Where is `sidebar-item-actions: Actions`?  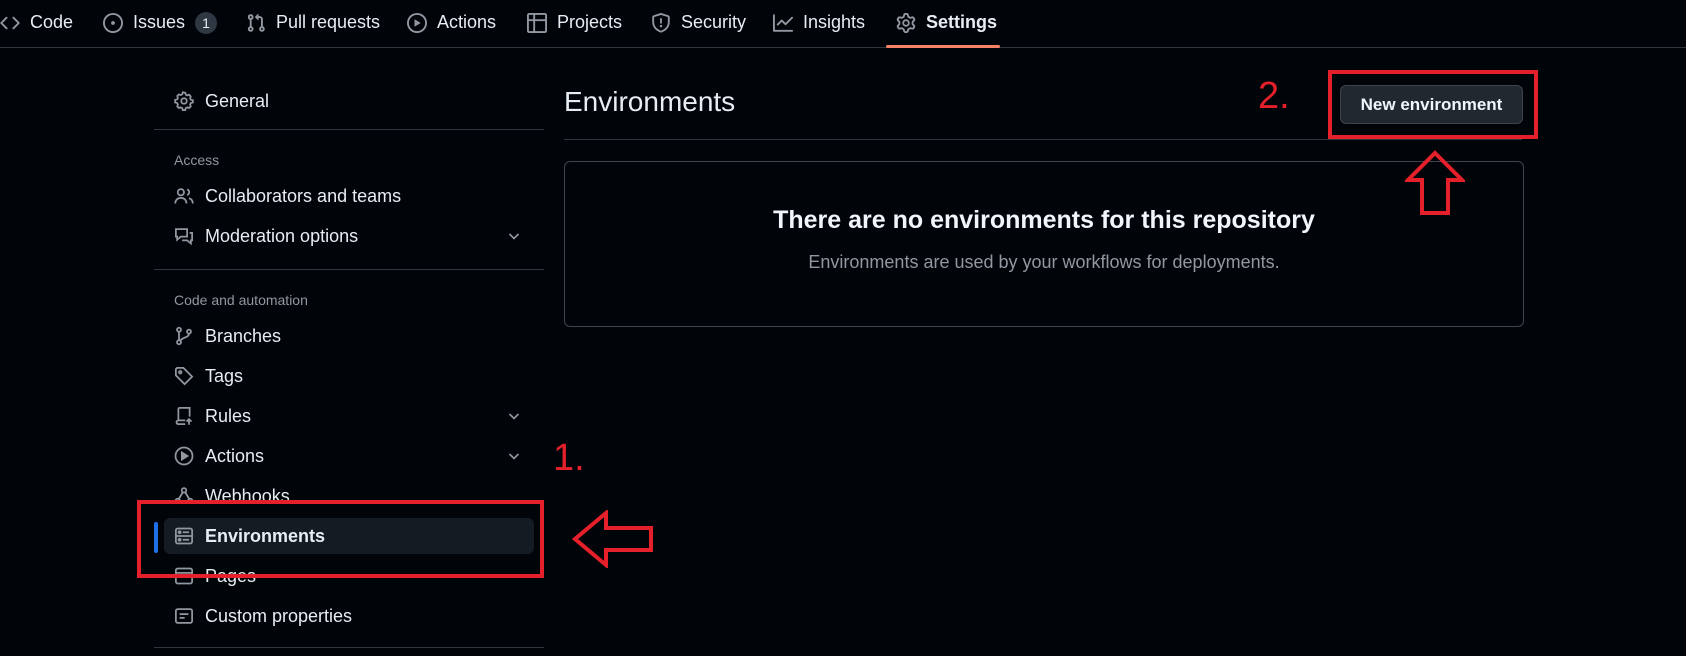 sidebar-item-actions: Actions is located at coordinates (349, 456).